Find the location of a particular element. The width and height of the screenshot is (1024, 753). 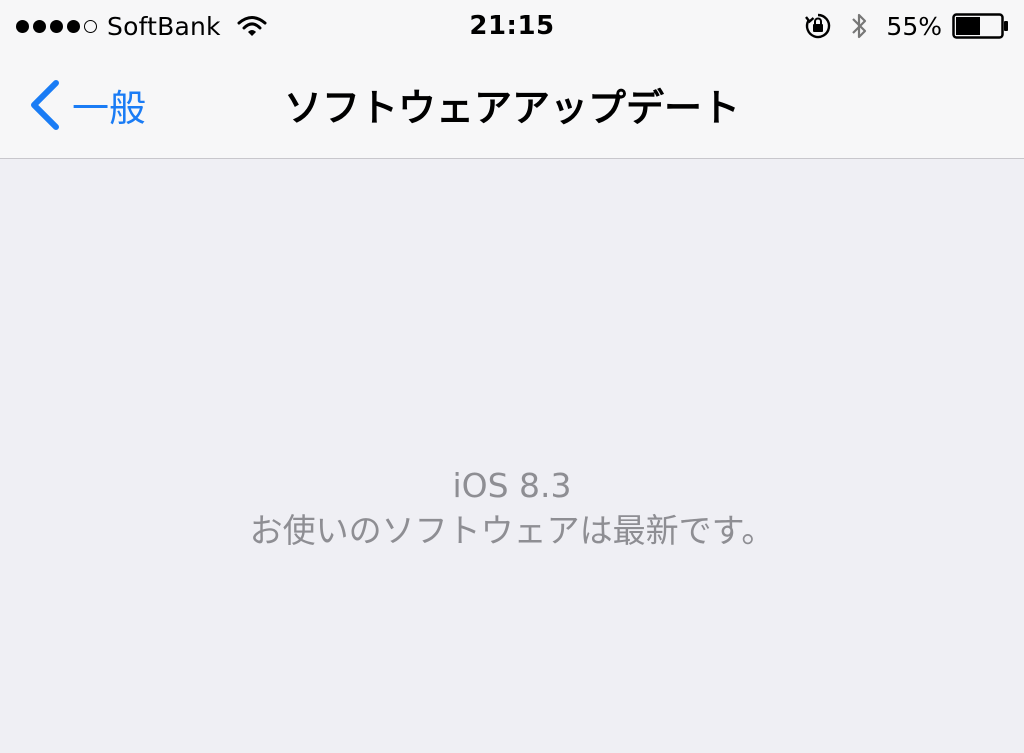

ios-version-label: iOS 8.3 is located at coordinates (512, 485).